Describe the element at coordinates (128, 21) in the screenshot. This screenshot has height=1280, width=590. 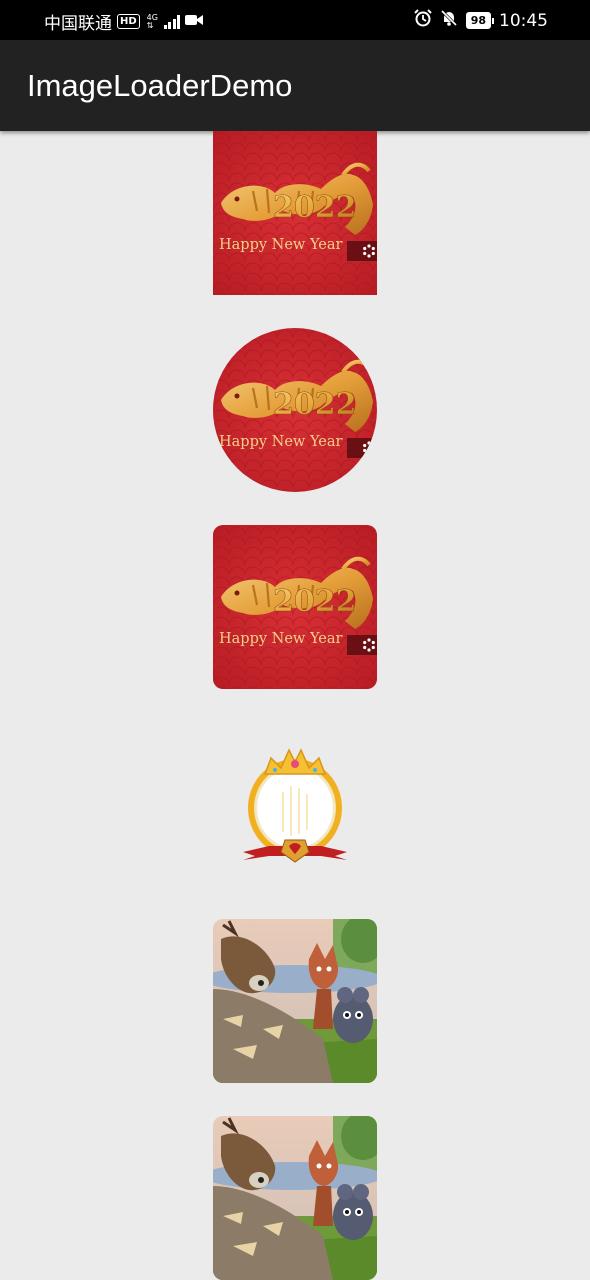
I see `hd-icon: HD` at that location.